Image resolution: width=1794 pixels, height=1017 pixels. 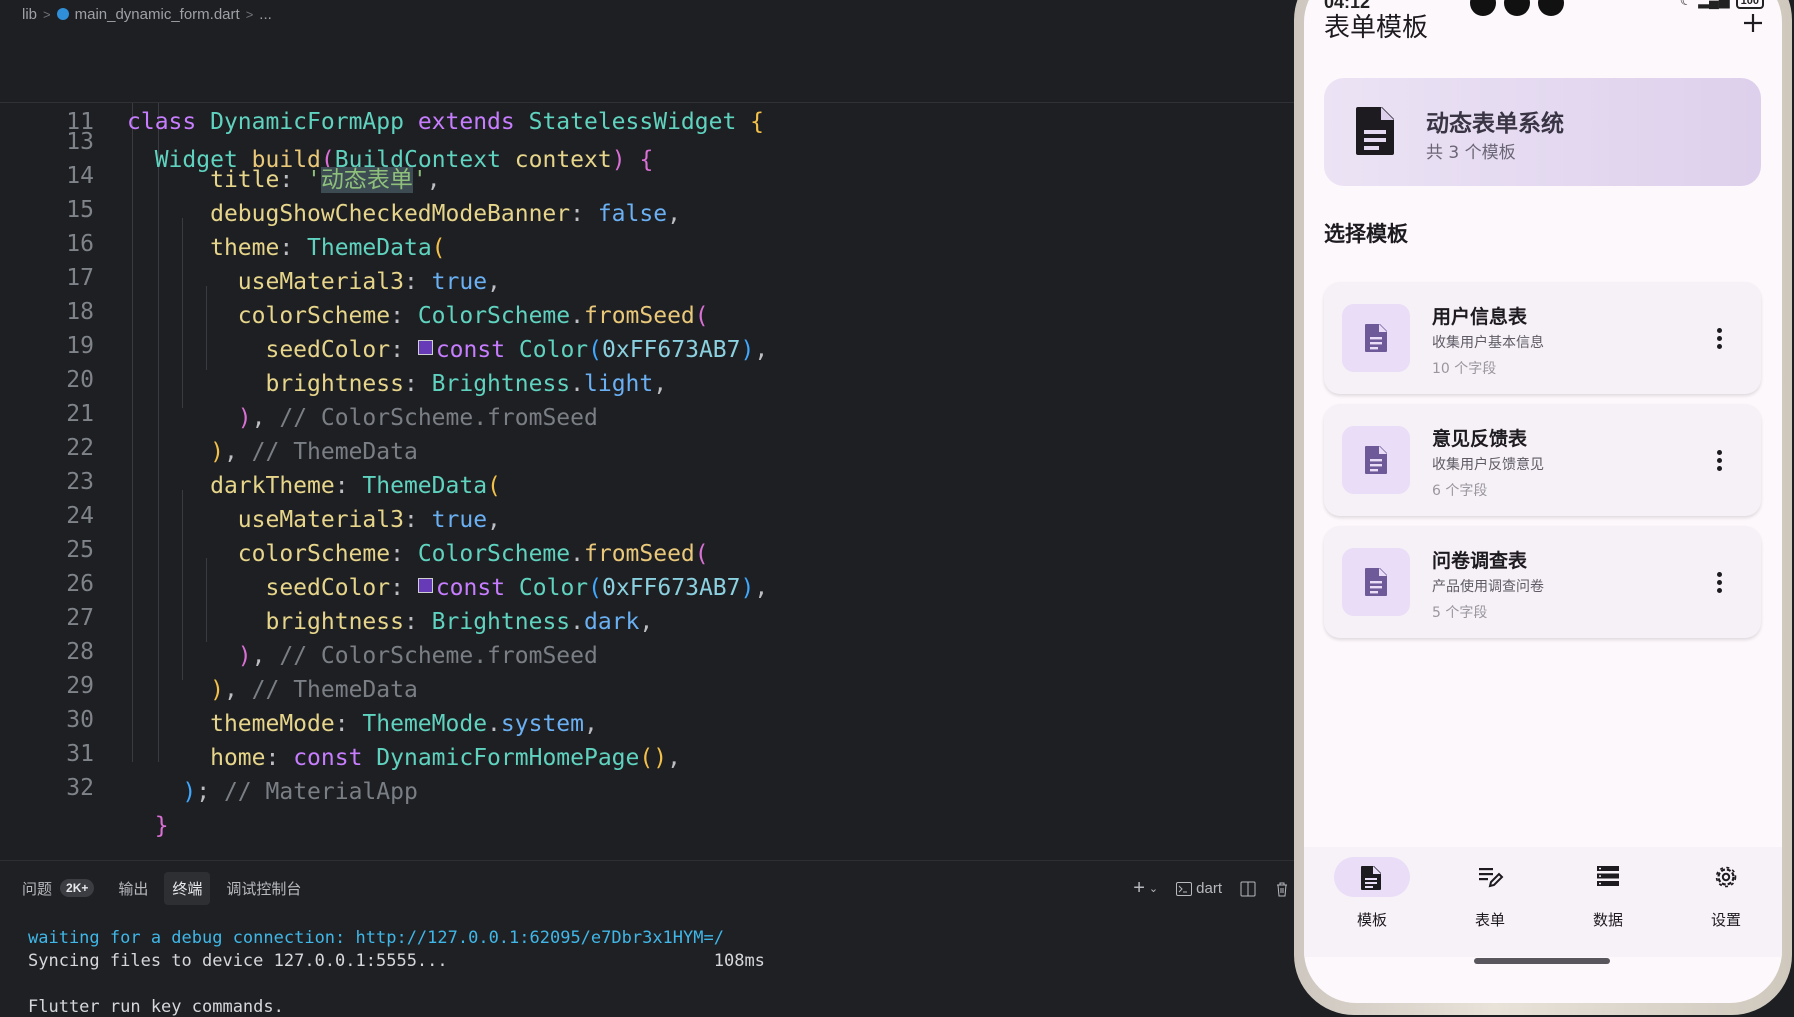 I want to click on code-text: }, so click(x=161, y=826).